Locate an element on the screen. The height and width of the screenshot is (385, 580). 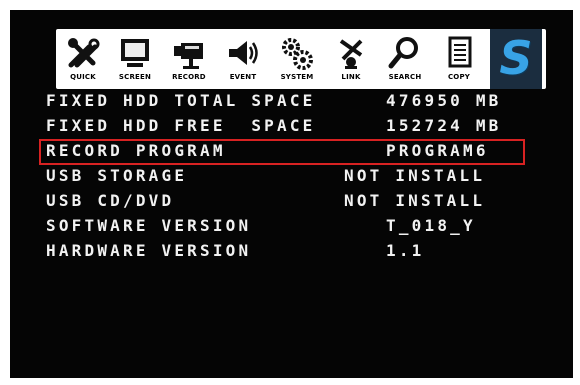
row-usb-cddvd: USB CD/DVD NOT INSTALL is located at coordinates (286, 202).